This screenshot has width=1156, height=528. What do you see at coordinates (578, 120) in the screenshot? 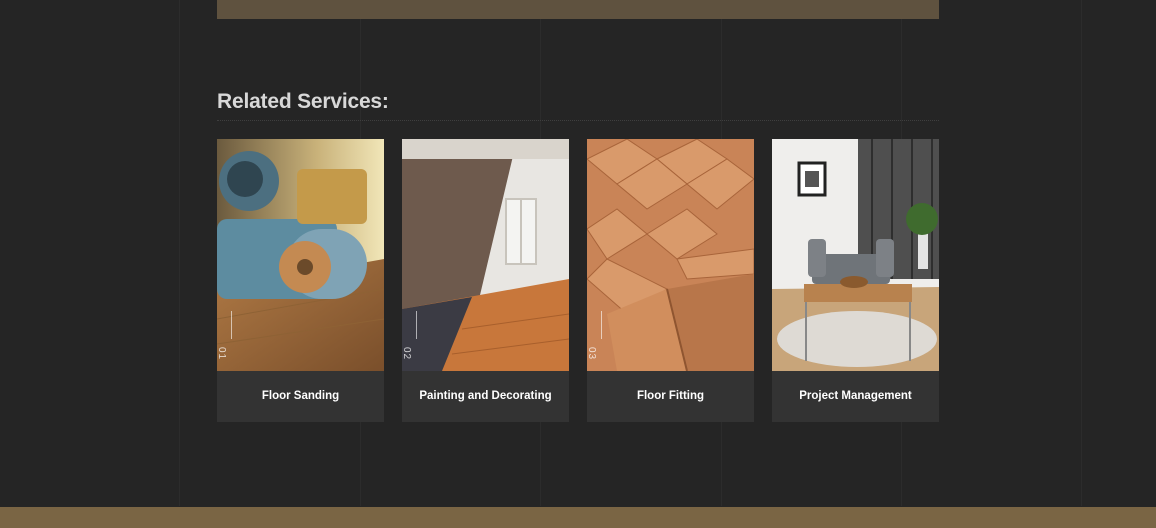
I see `title-divider` at bounding box center [578, 120].